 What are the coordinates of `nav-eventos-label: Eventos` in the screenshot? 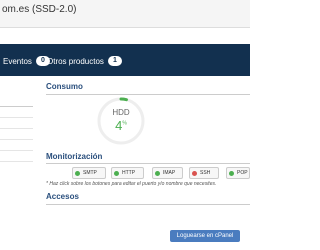 It's located at (17, 61).